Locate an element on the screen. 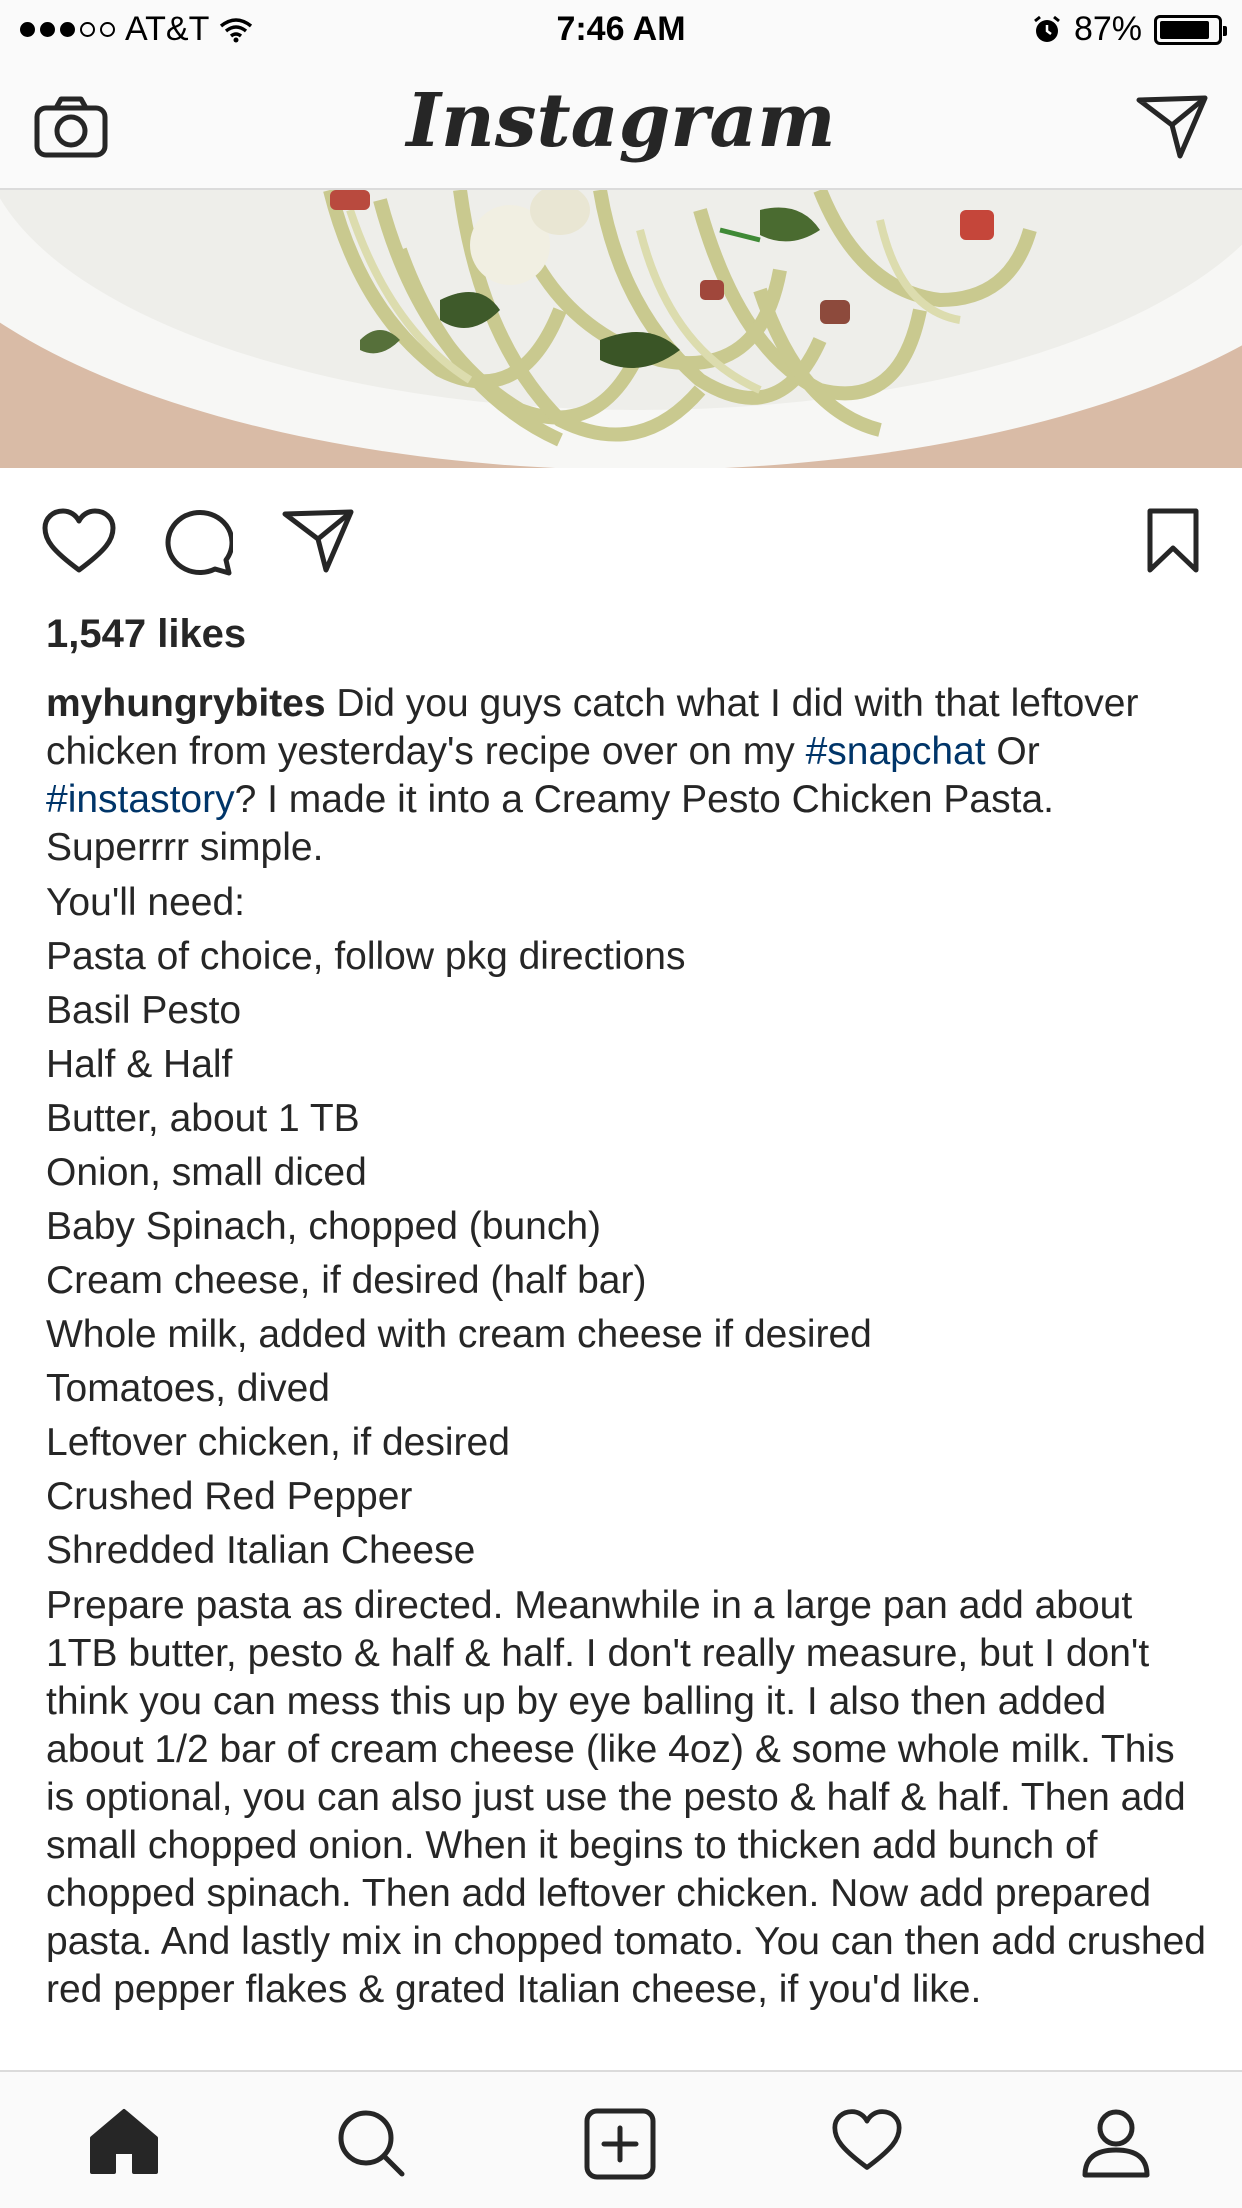  share-button is located at coordinates (318, 543).